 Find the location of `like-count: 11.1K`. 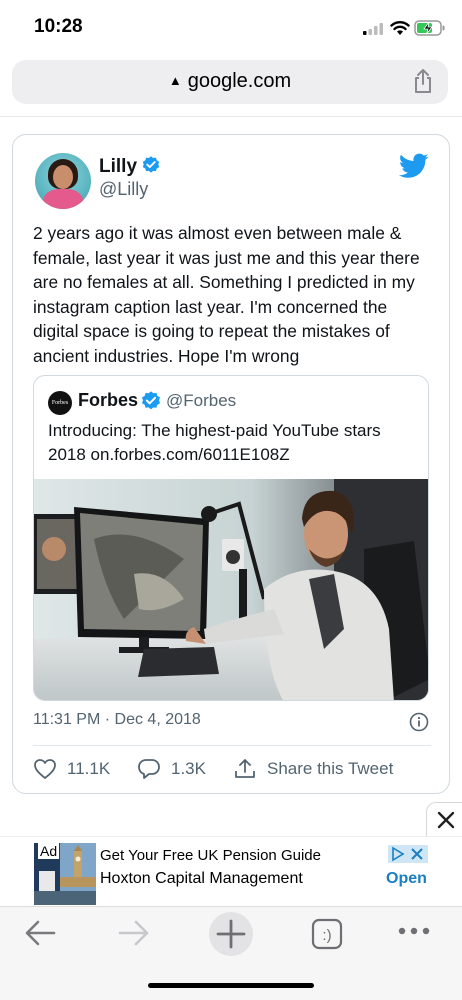

like-count: 11.1K is located at coordinates (89, 768).